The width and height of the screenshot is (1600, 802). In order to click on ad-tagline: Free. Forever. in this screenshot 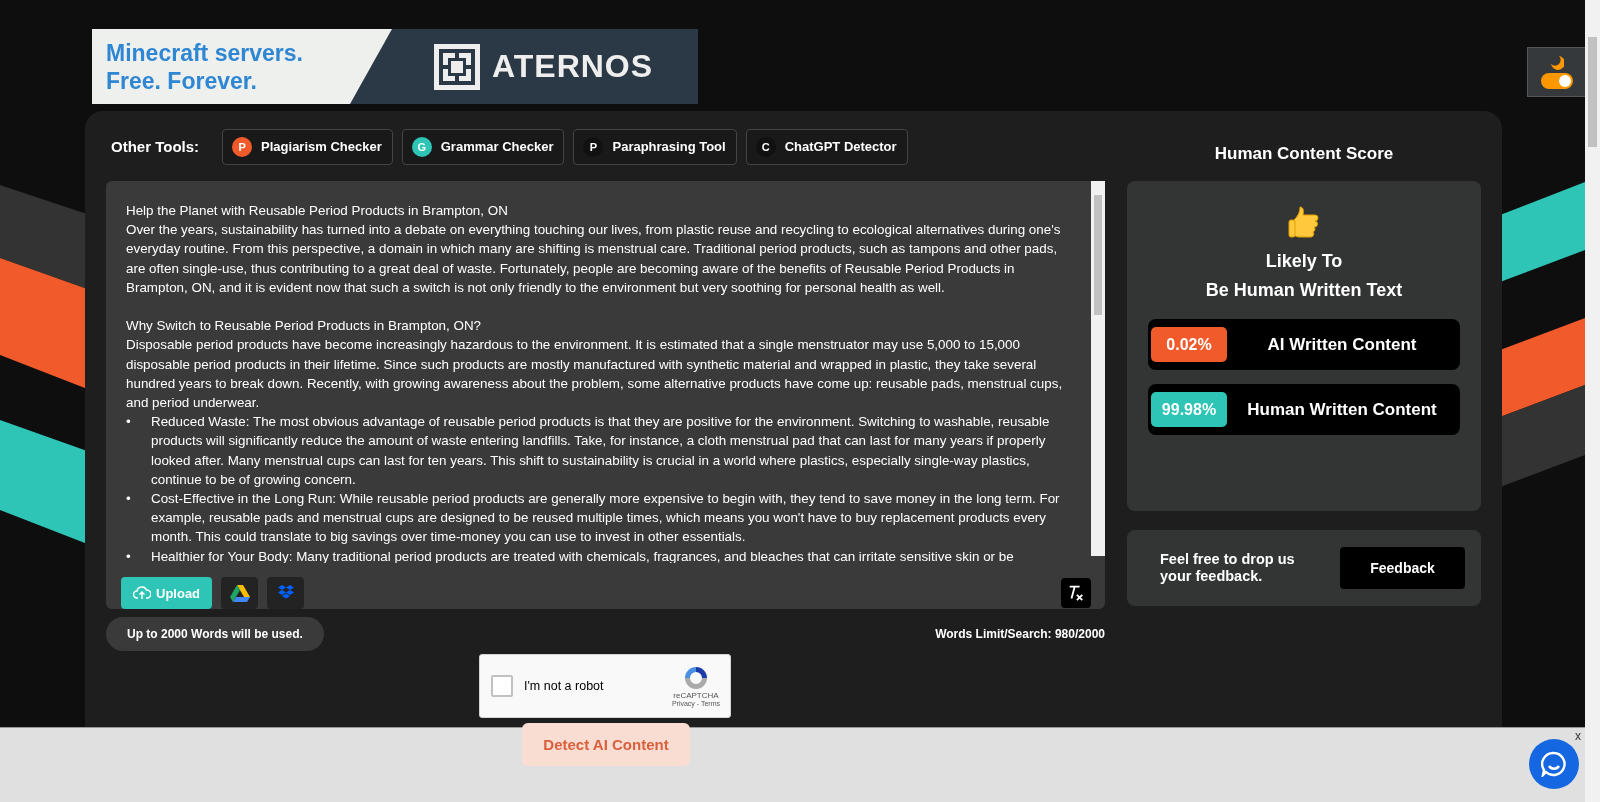, I will do `click(182, 81)`.